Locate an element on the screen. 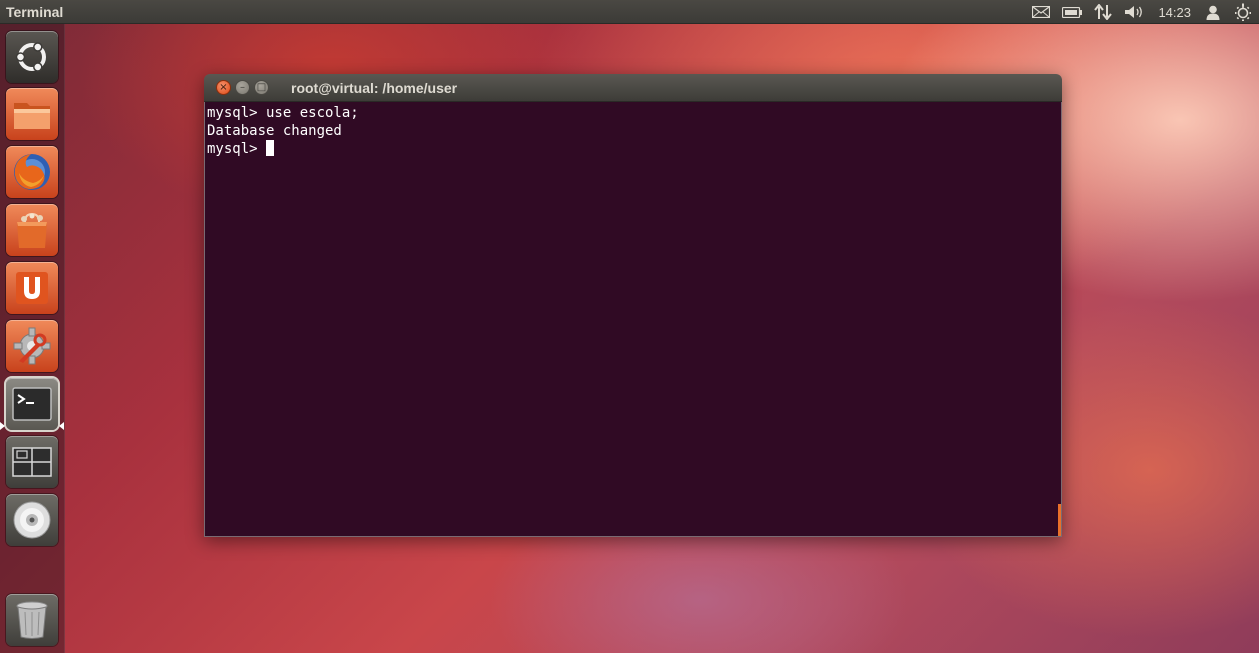  terminal-line: Database changed is located at coordinates (274, 131).